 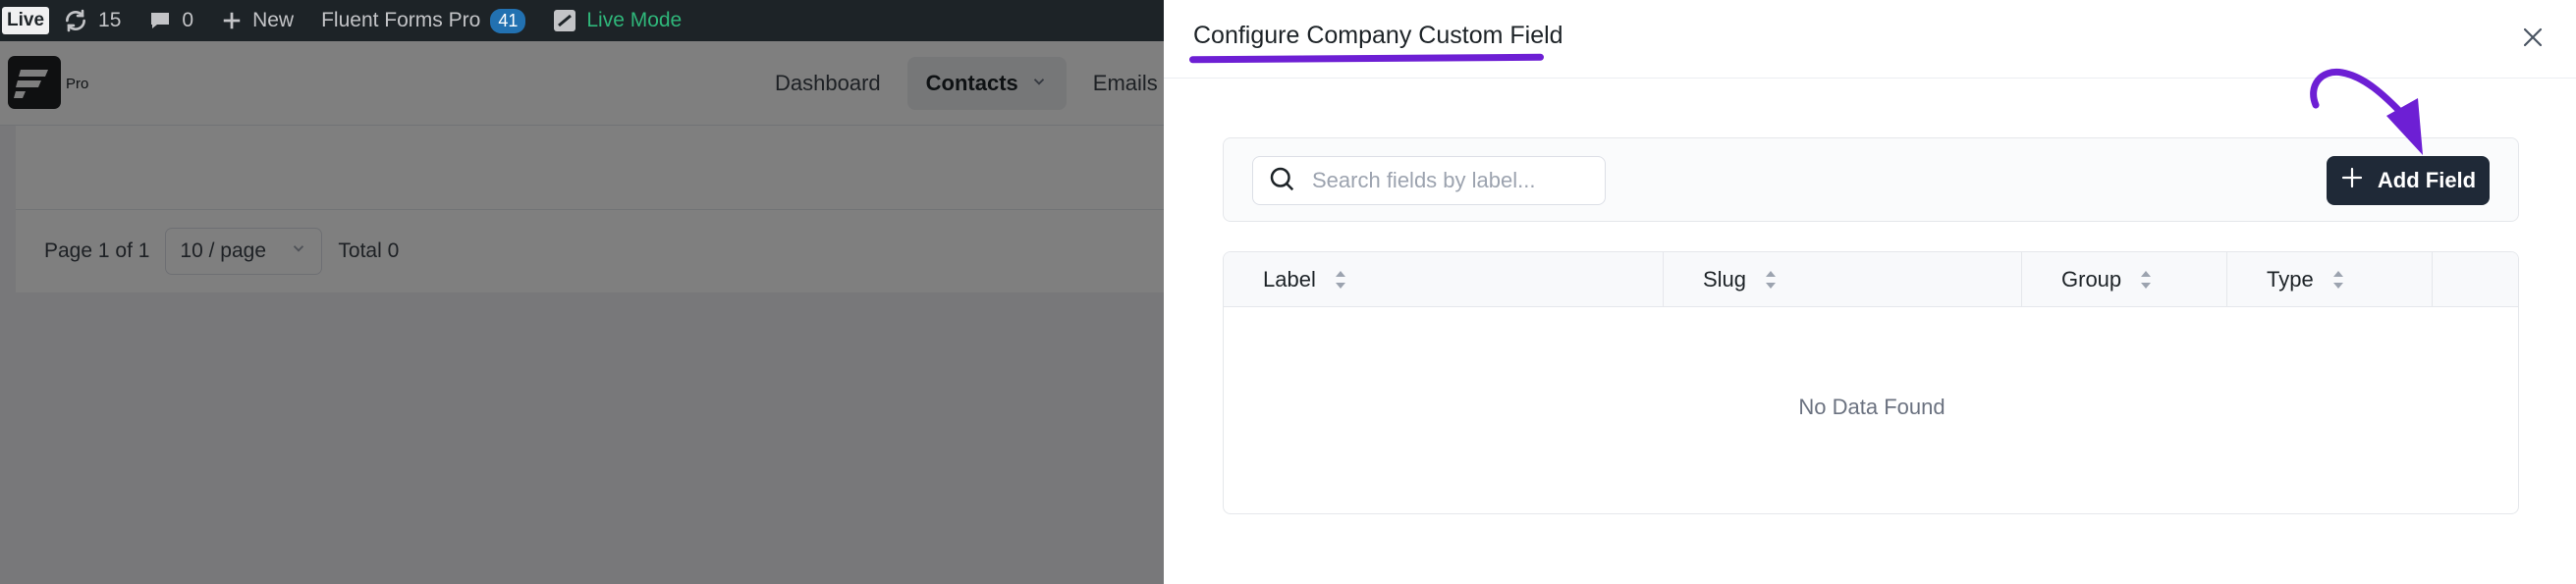 What do you see at coordinates (2124, 279) in the screenshot?
I see `column-group: Group` at bounding box center [2124, 279].